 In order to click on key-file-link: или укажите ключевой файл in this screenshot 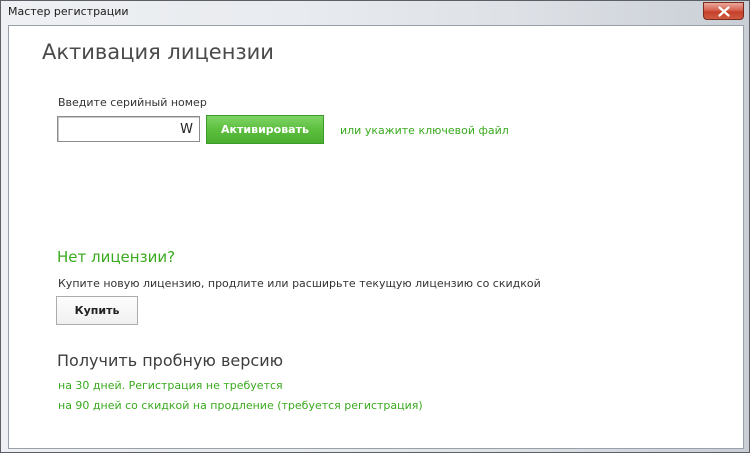, I will do `click(424, 130)`.